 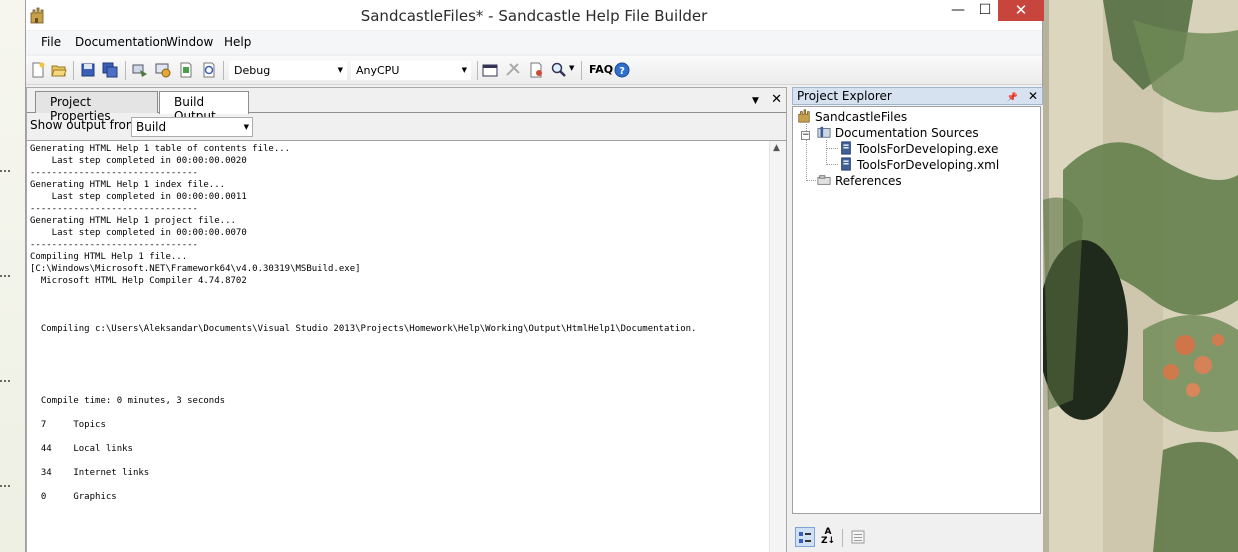 What do you see at coordinates (192, 127) in the screenshot?
I see `show-output-select: Build ▼` at bounding box center [192, 127].